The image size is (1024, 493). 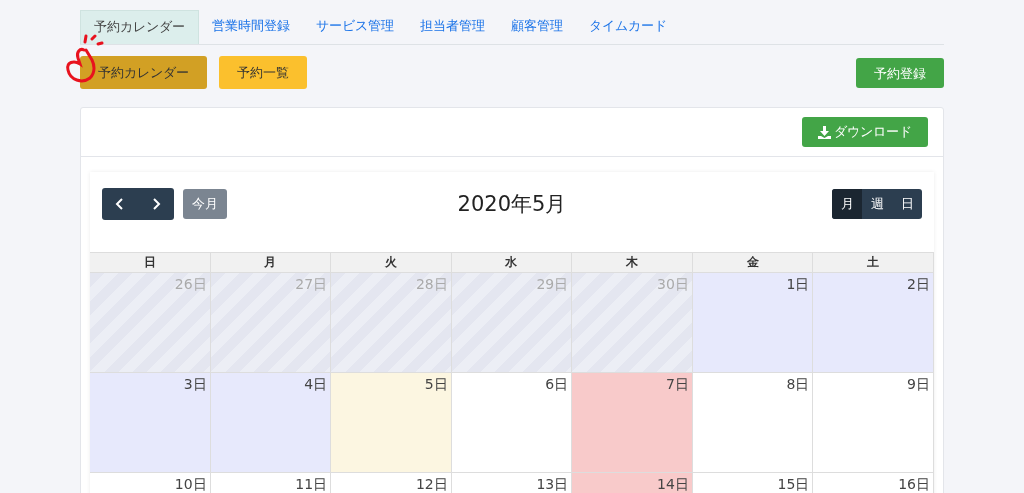 What do you see at coordinates (431, 484) in the screenshot?
I see `day-number: 12日` at bounding box center [431, 484].